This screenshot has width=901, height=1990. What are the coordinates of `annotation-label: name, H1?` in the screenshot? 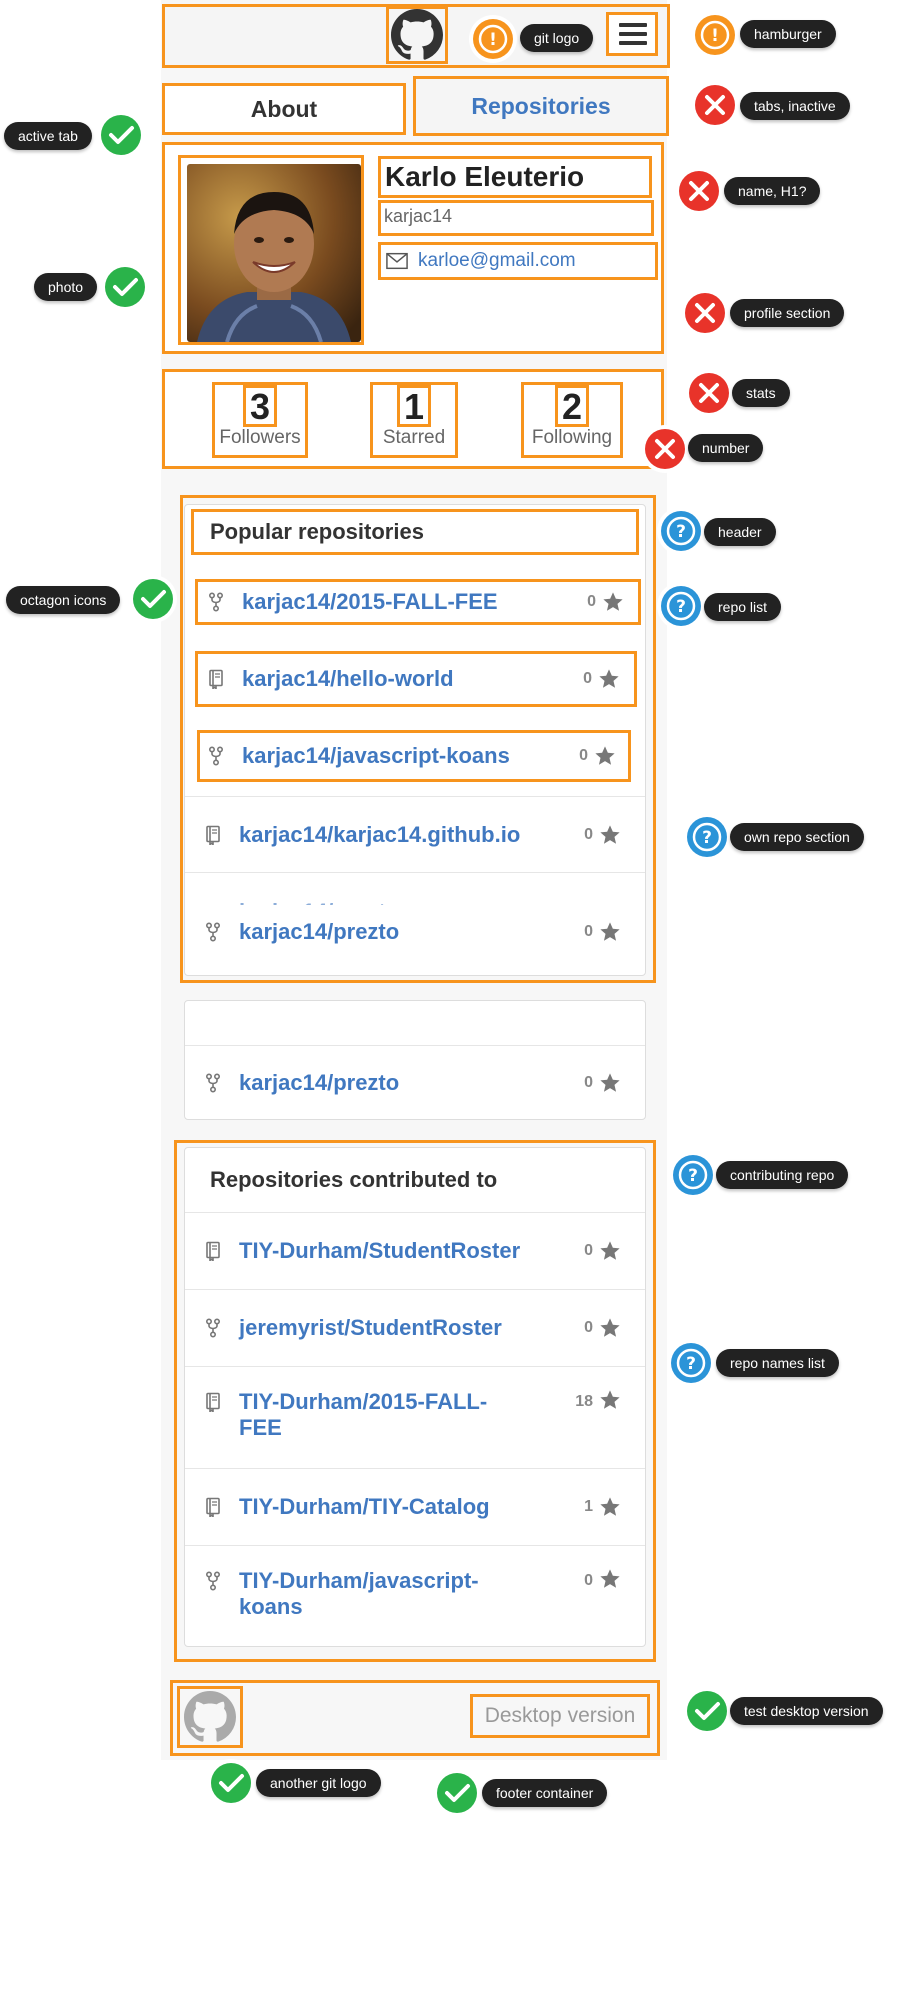 It's located at (772, 191).